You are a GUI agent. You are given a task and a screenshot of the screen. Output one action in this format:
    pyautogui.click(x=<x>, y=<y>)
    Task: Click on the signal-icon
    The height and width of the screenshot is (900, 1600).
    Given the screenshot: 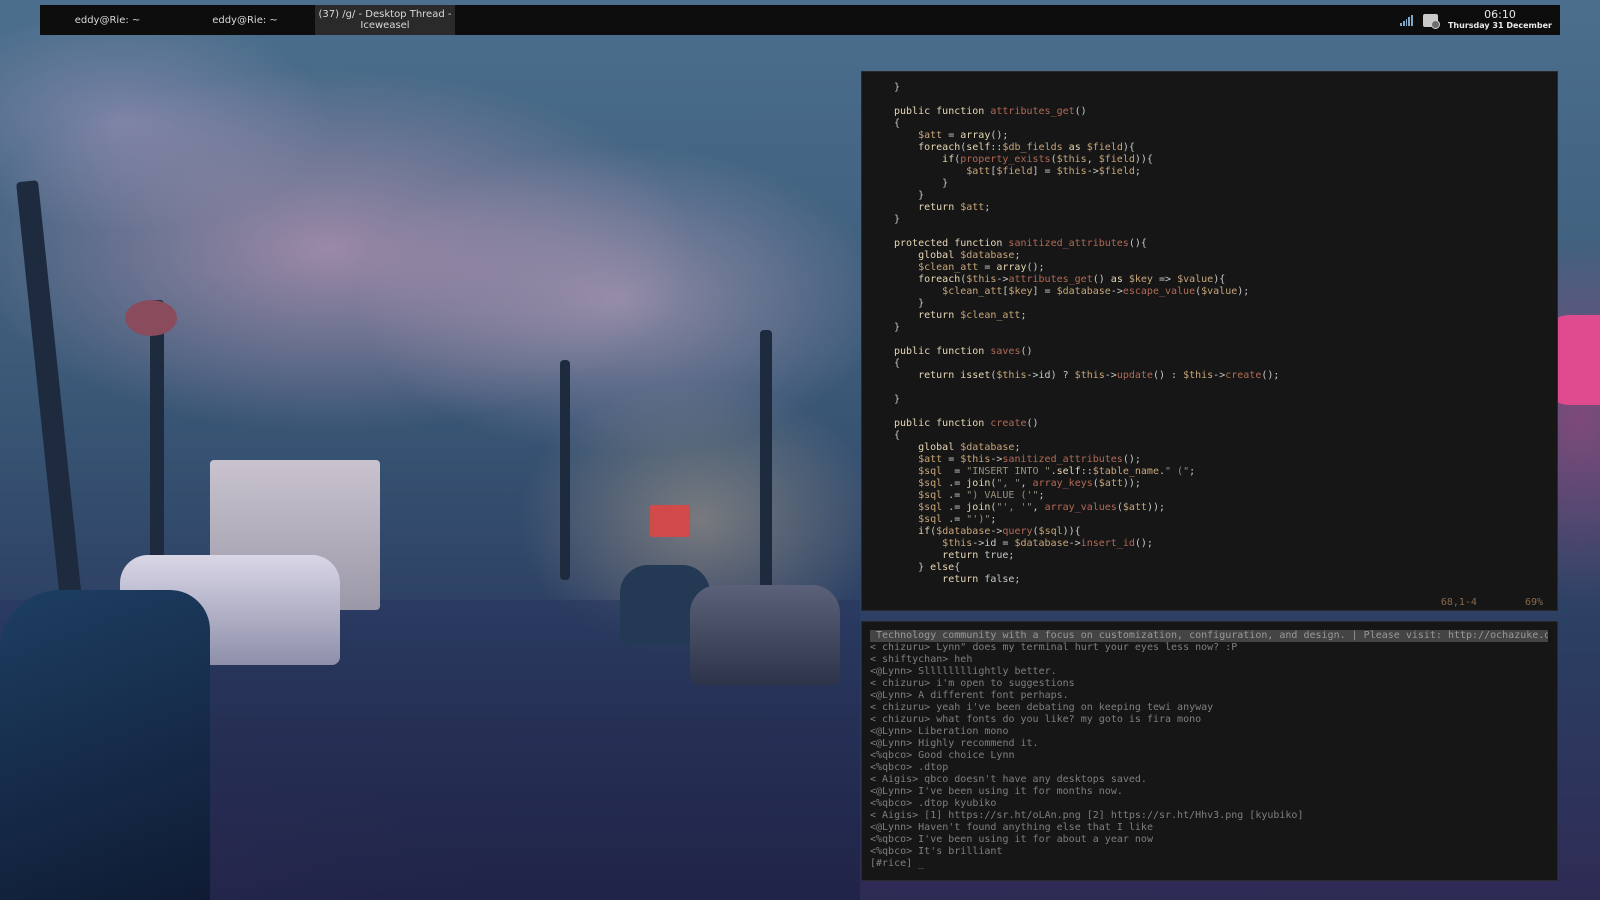 What is the action you would take?
    pyautogui.click(x=1406, y=20)
    